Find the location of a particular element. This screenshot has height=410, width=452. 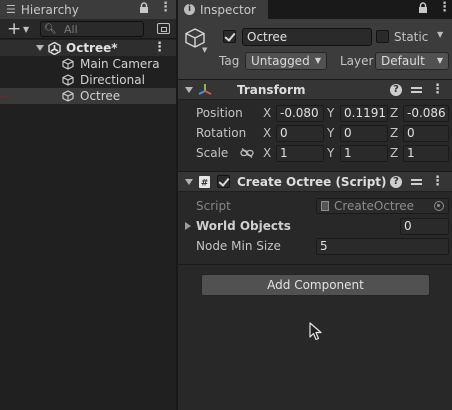

position-x-field: -0.080 is located at coordinates (300, 113).